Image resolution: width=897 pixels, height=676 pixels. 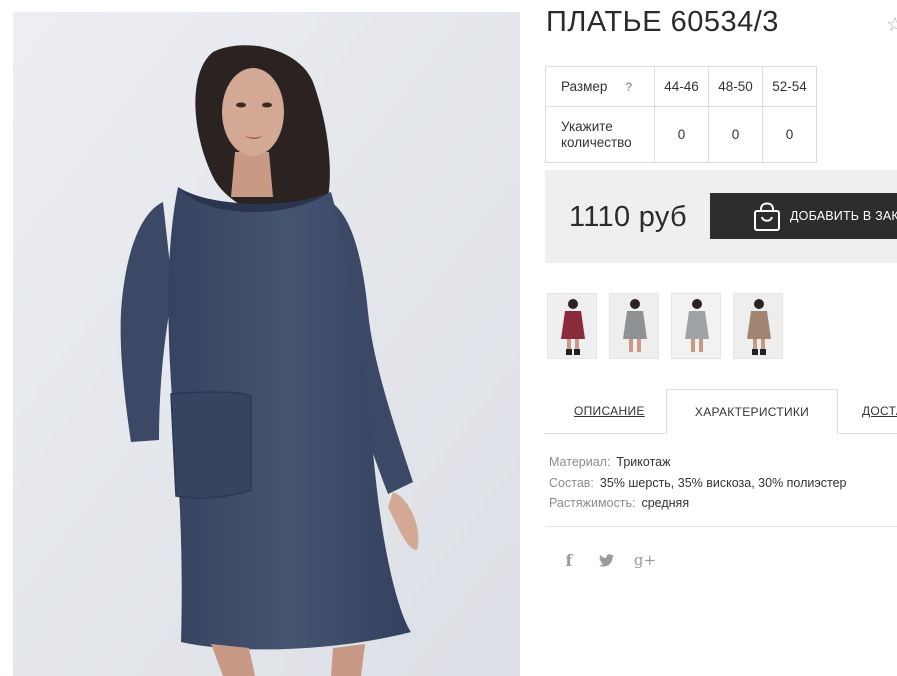 What do you see at coordinates (584, 86) in the screenshot?
I see `size-label: Размер` at bounding box center [584, 86].